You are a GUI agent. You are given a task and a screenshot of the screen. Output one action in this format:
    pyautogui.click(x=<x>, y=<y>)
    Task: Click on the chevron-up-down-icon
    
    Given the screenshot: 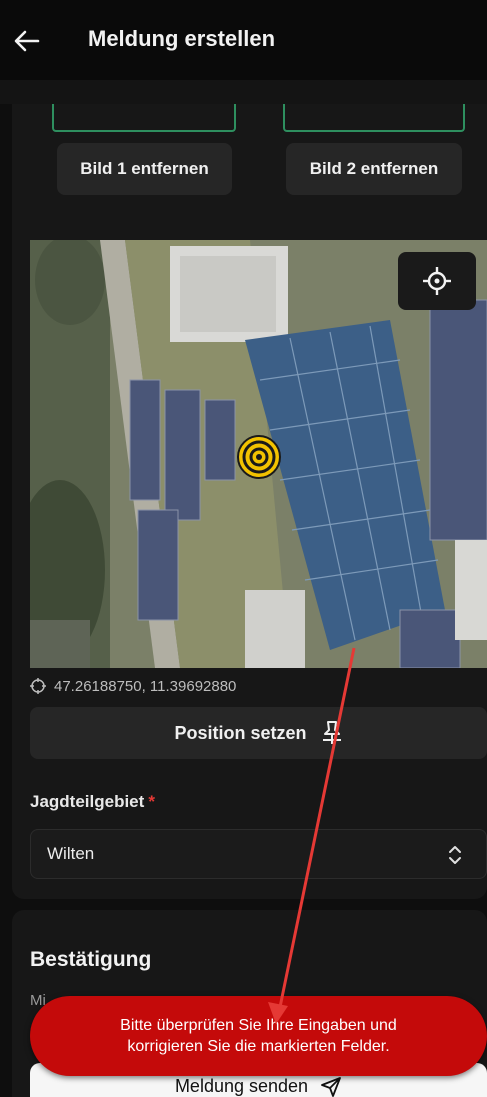 What is the action you would take?
    pyautogui.click(x=455, y=855)
    